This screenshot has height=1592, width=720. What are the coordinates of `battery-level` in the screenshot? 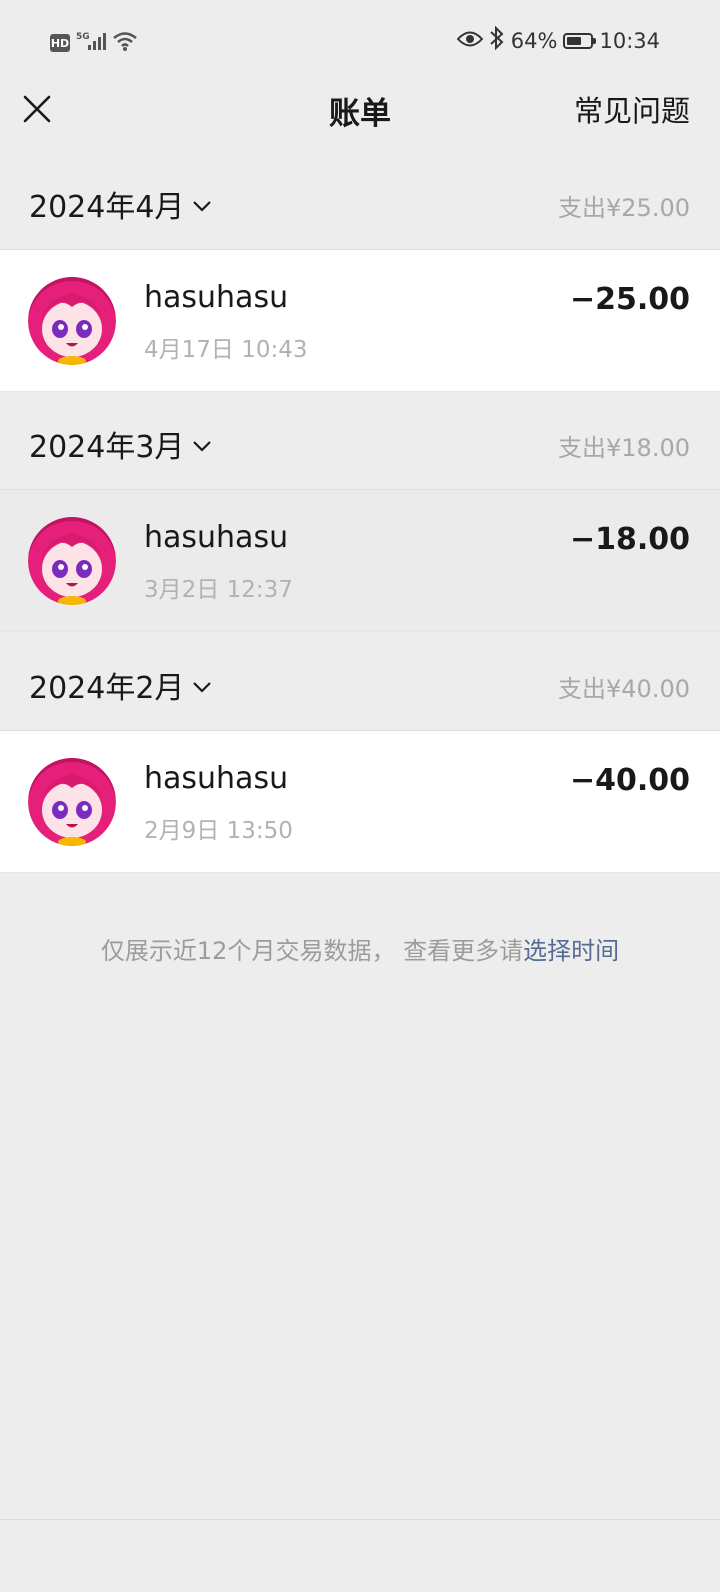 It's located at (574, 40).